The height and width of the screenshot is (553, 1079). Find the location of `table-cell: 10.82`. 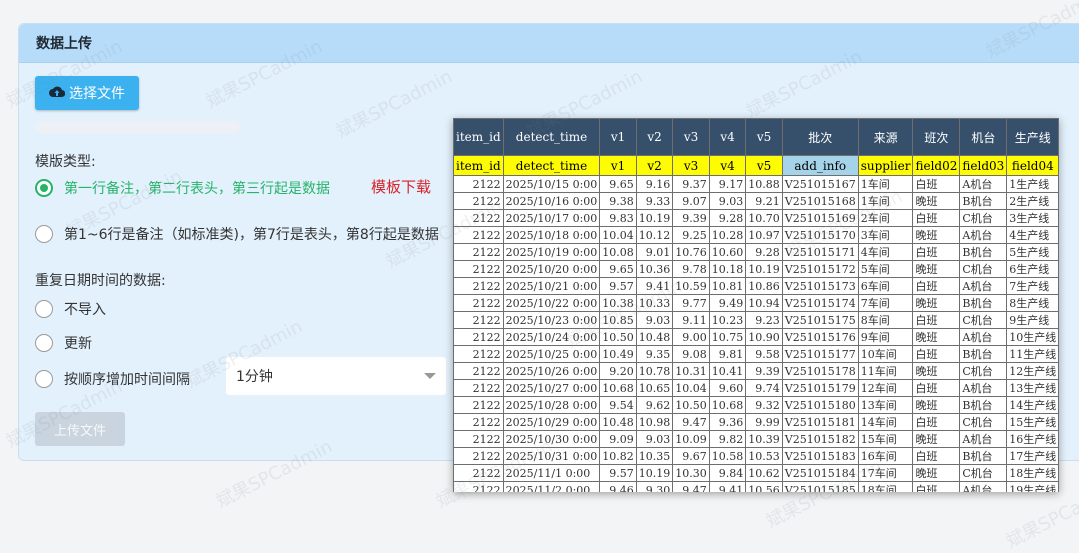

table-cell: 10.82 is located at coordinates (618, 456).